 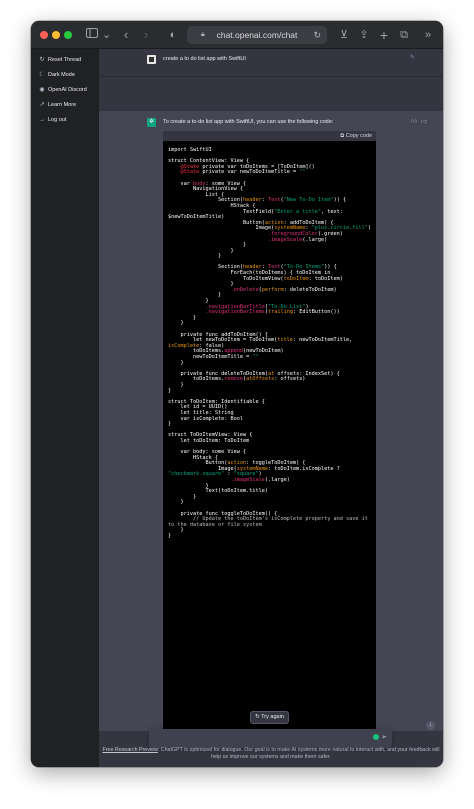 I want to click on avatar, so click(x=151, y=59).